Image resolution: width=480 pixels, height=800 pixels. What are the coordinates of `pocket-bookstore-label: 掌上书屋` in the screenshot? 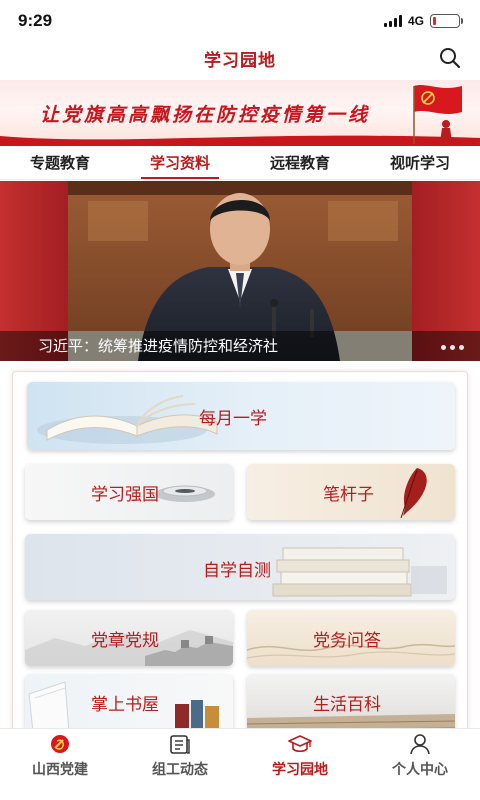 It's located at (125, 705).